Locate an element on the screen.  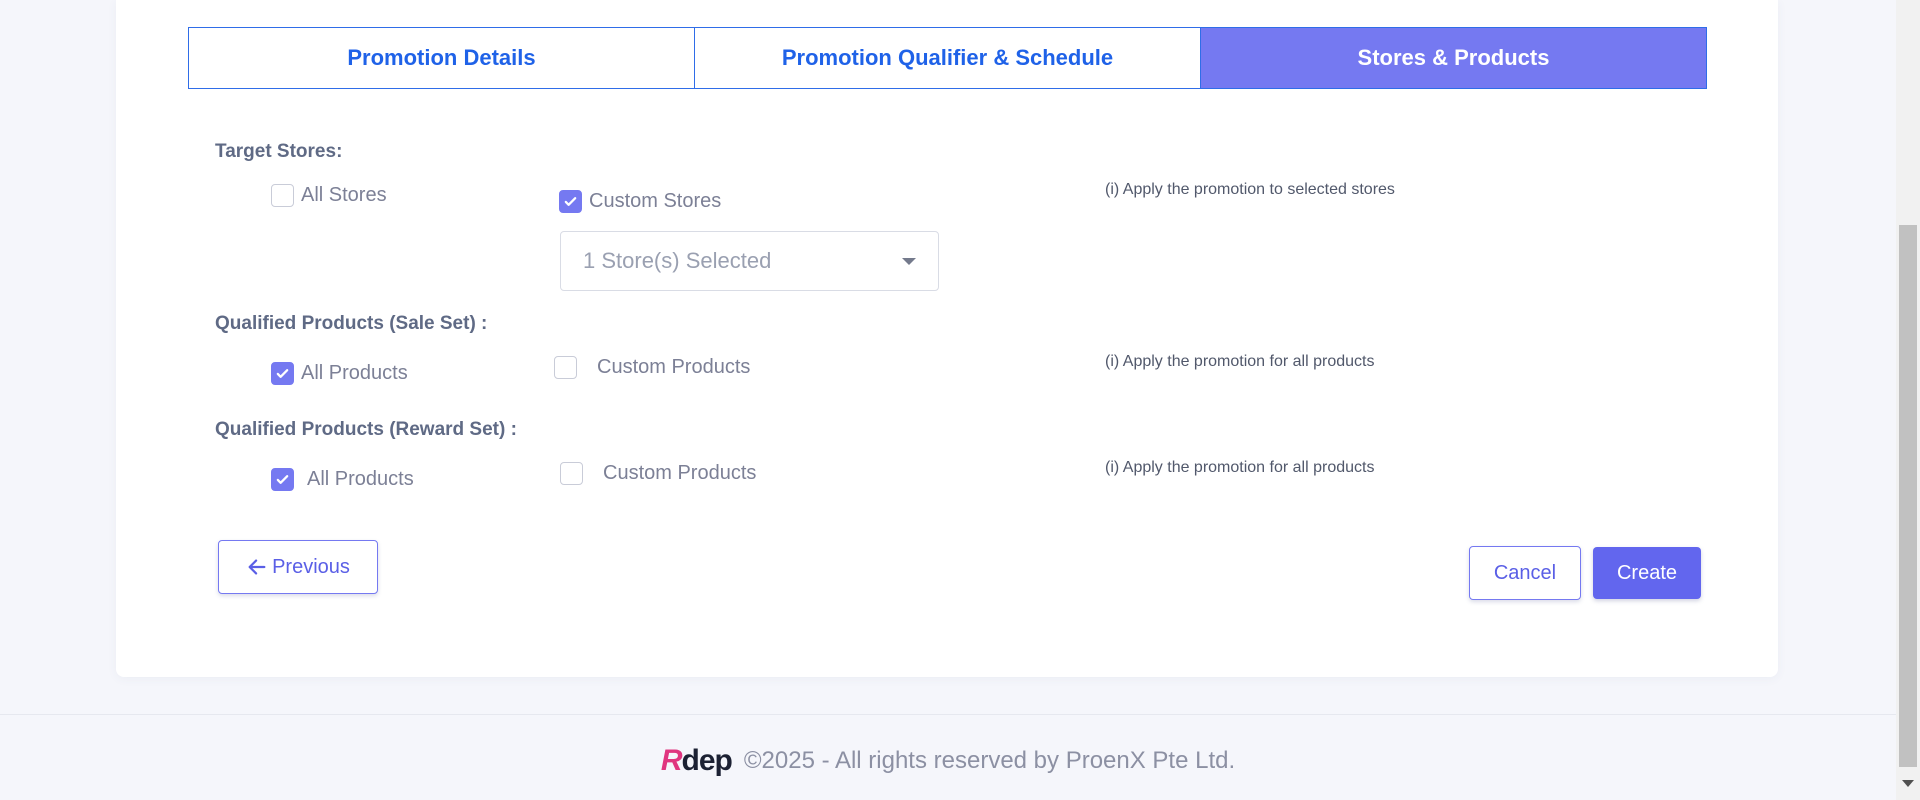
caret-down-icon is located at coordinates (909, 261).